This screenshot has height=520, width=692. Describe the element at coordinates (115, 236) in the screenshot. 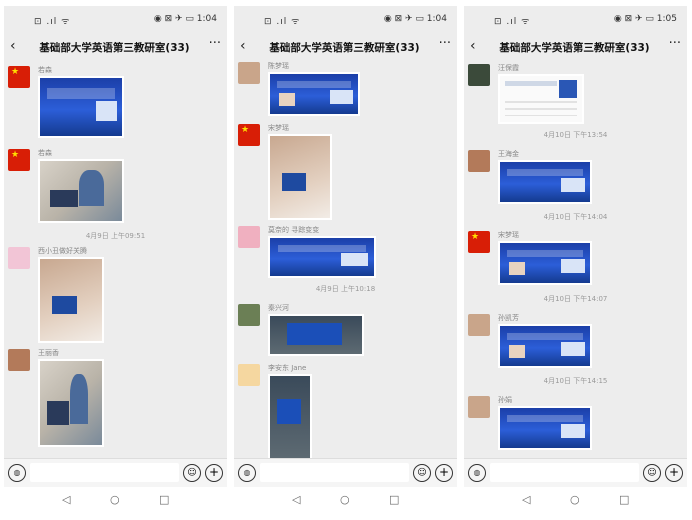

I see `timestamp: 4月9日 上午09:51` at that location.